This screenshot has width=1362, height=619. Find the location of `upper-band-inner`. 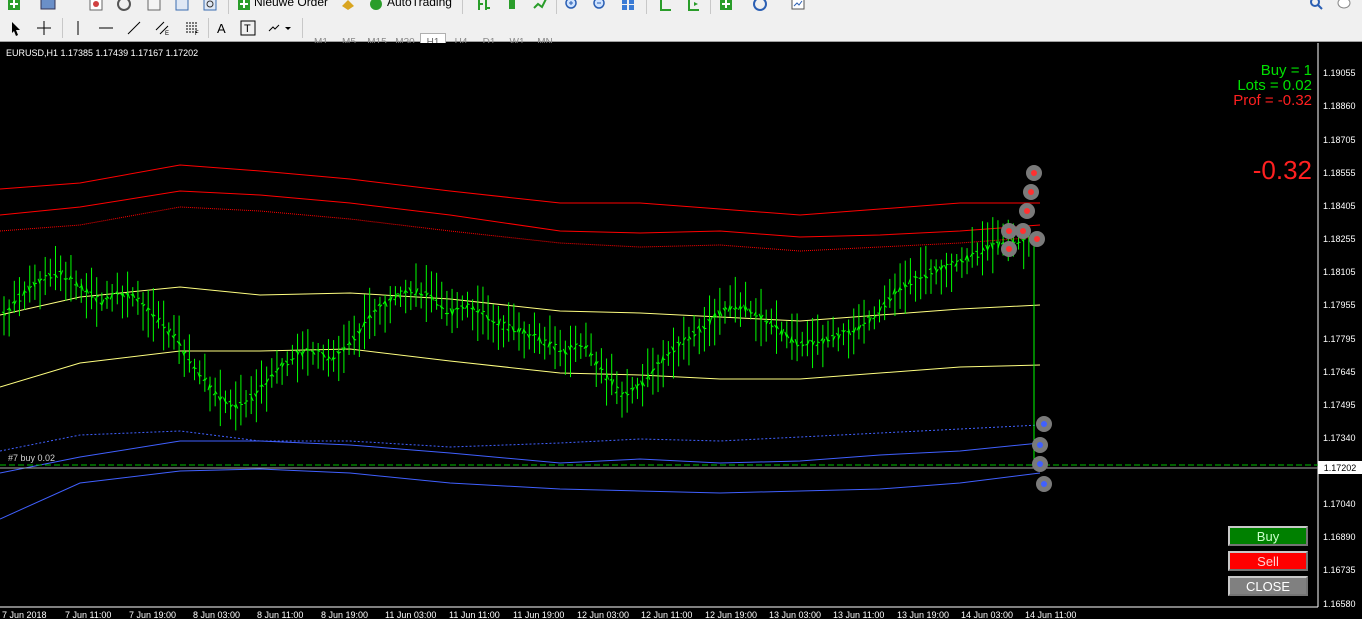

upper-band-inner is located at coordinates (520, 214).